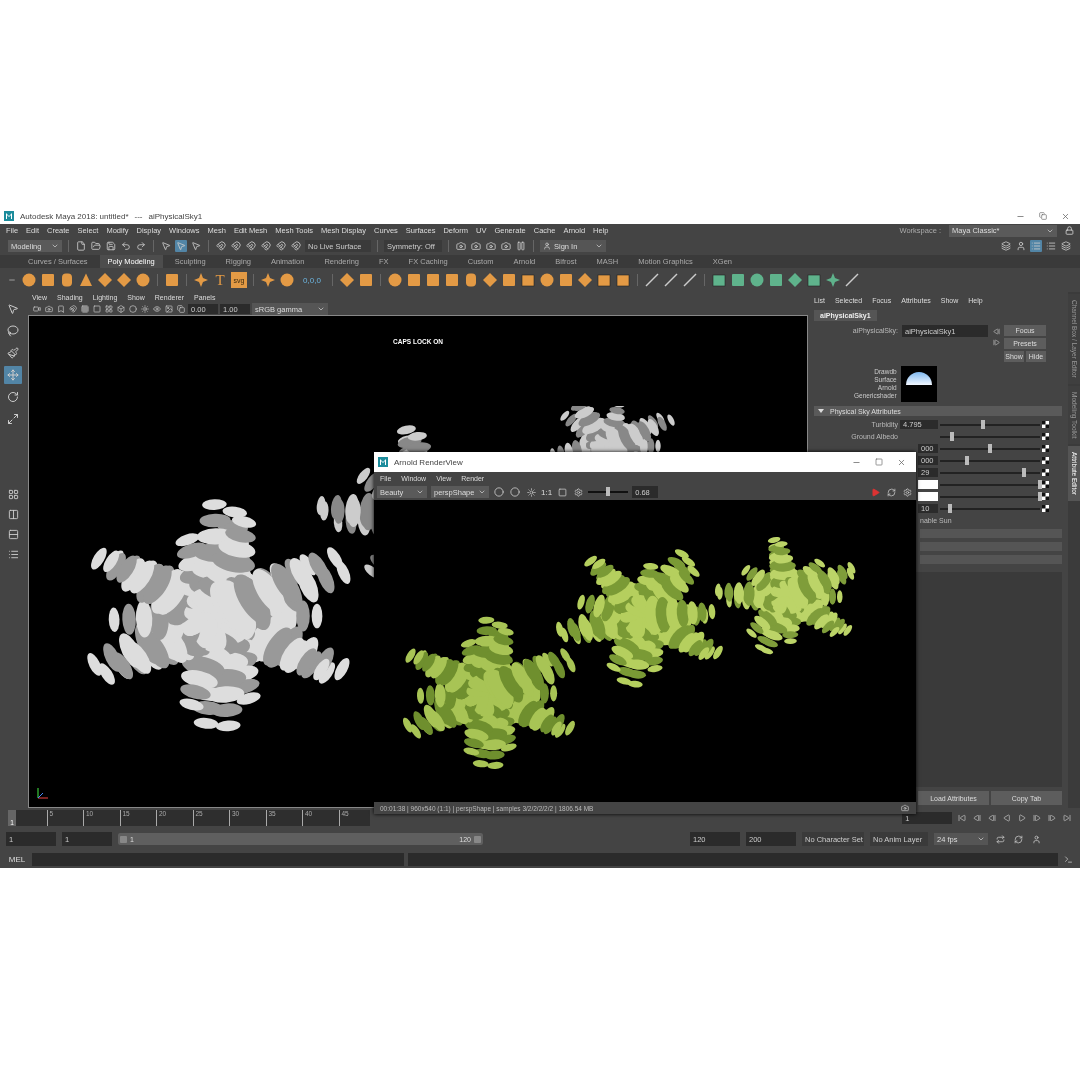  I want to click on window-title: Autodesk Maya 2018: untitled*, so click(74, 216).